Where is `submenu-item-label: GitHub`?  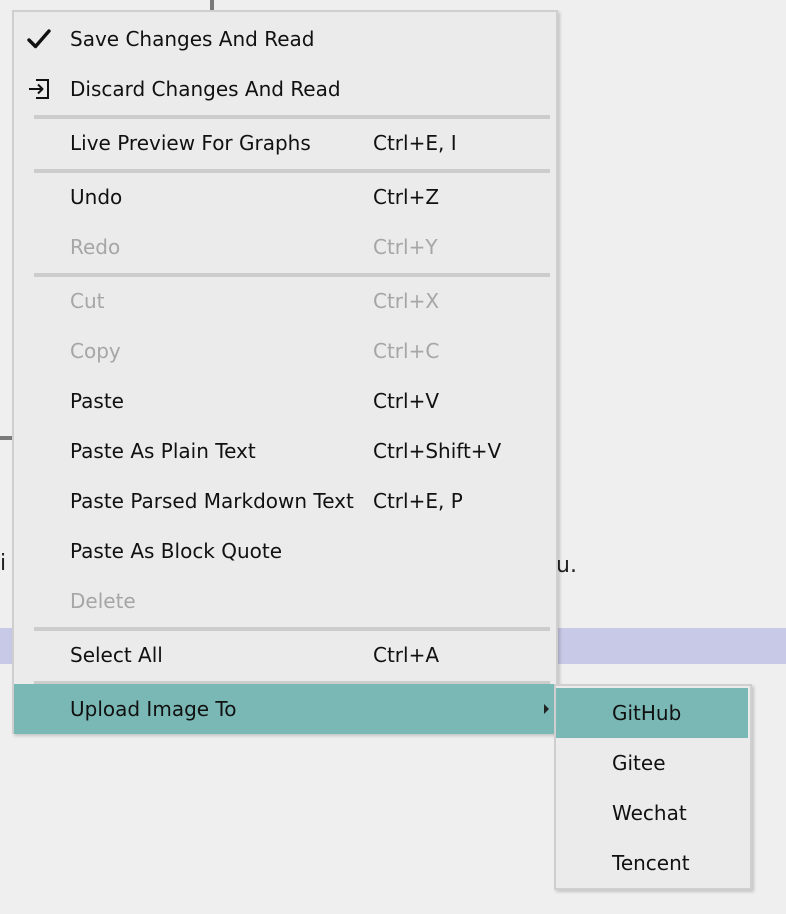
submenu-item-label: GitHub is located at coordinates (647, 713).